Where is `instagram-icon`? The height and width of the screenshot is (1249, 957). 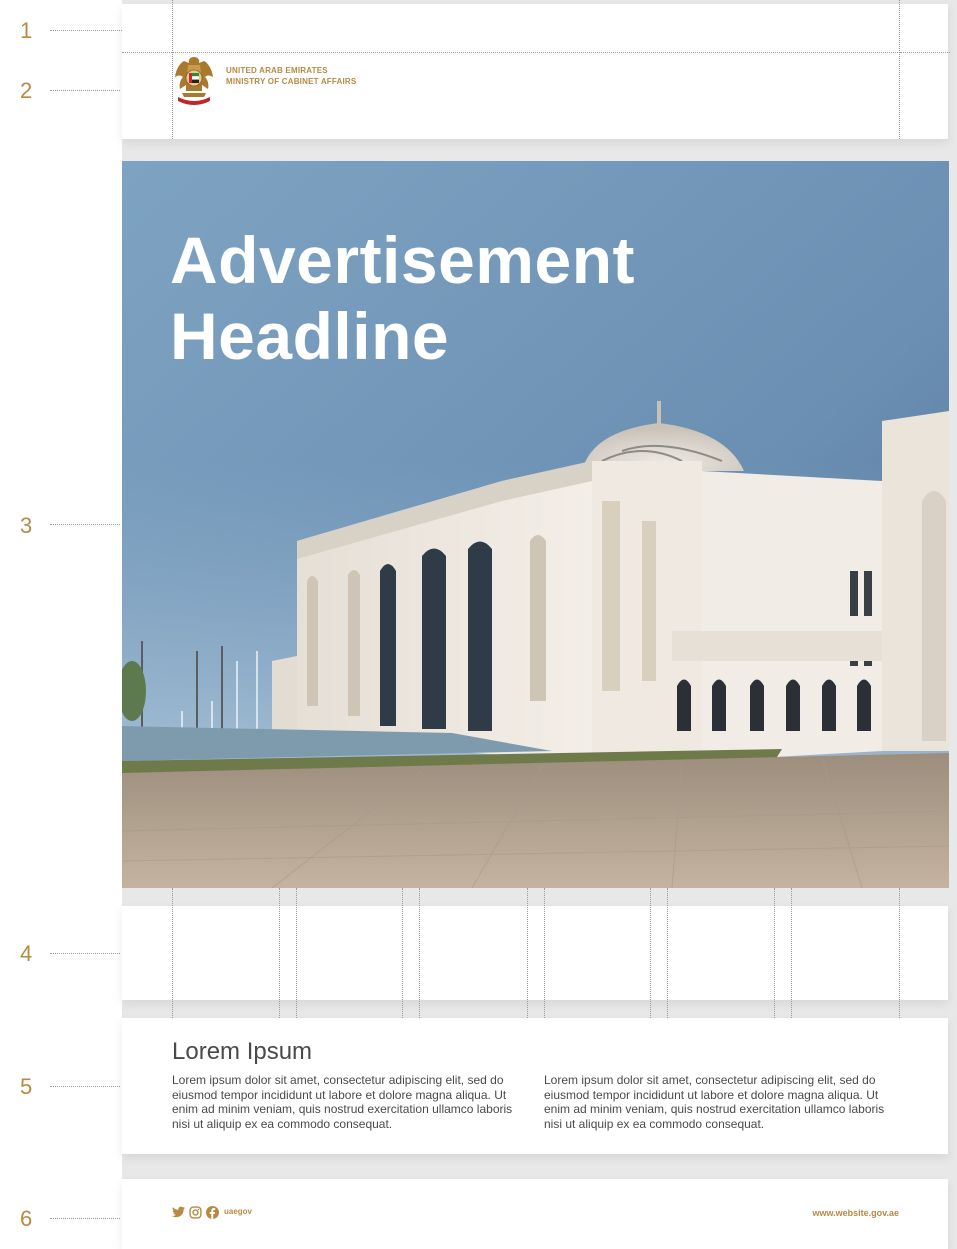
instagram-icon is located at coordinates (195, 1212).